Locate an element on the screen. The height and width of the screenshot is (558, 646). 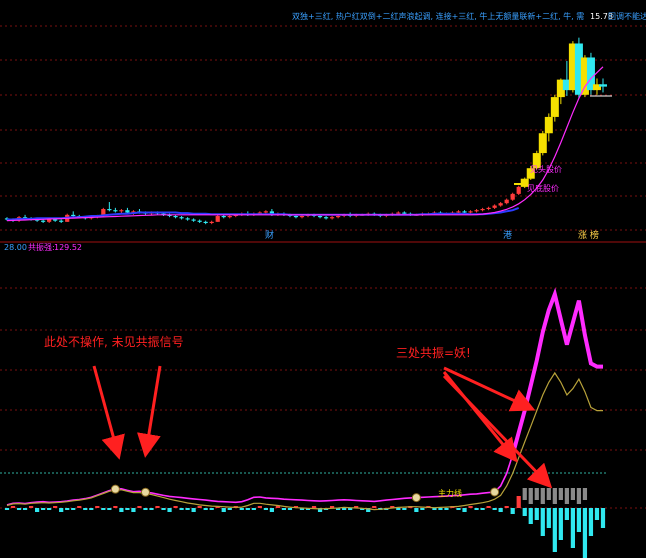
bottom-header-value1: 28.00 is located at coordinates (15, 247).